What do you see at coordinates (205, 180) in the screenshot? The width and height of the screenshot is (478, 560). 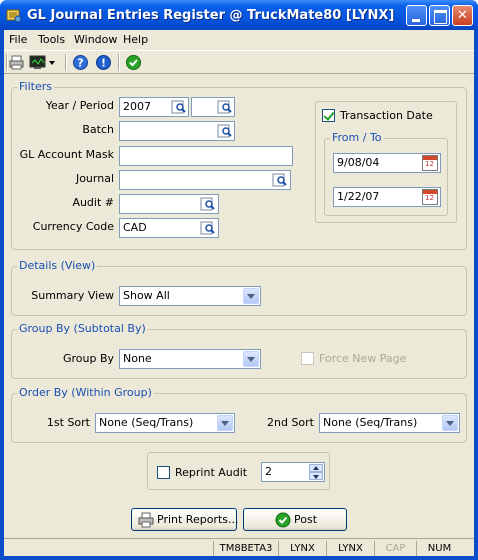 I see `journal-field` at bounding box center [205, 180].